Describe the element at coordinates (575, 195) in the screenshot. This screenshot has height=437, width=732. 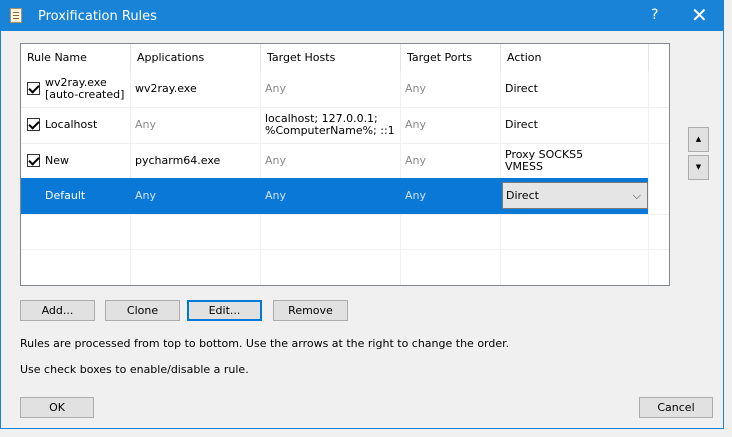
I see `action-dropdown: Direct ⌵` at that location.